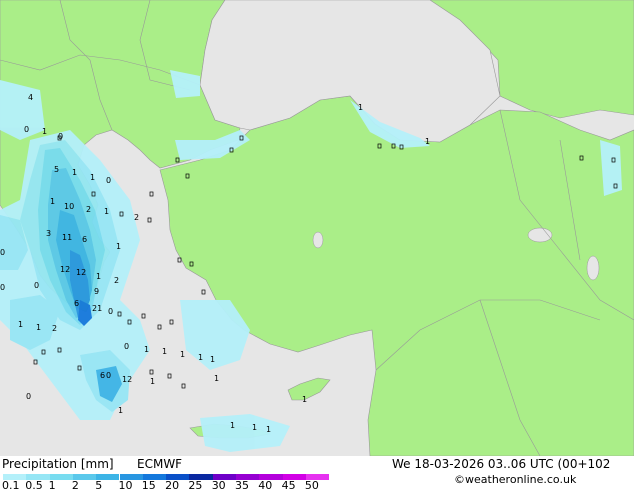 This screenshot has width=634, height=492. I want to click on legend-tick-label: 25, so click(195, 485).